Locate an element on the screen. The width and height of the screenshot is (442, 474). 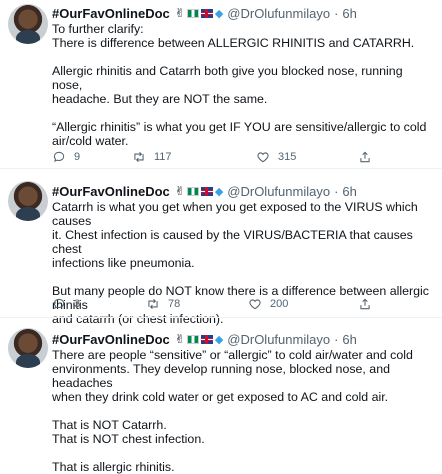
retweet-button: 117 is located at coordinates (152, 157).